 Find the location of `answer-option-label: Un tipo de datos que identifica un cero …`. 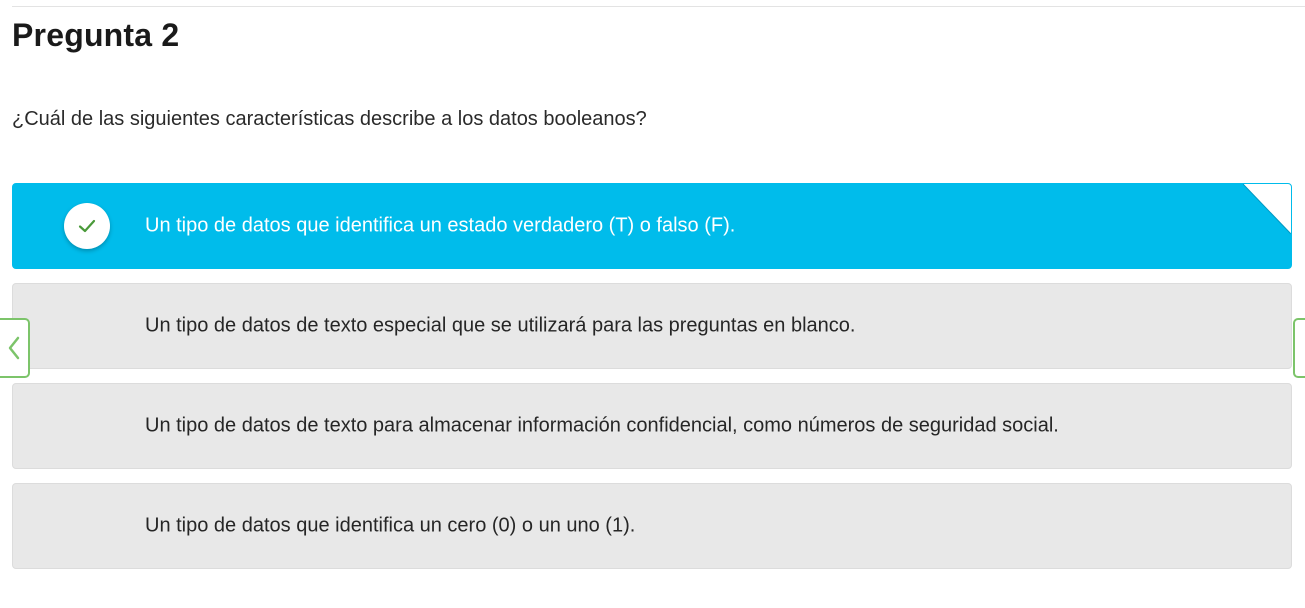

answer-option-label: Un tipo de datos que identifica un cero … is located at coordinates (390, 525).